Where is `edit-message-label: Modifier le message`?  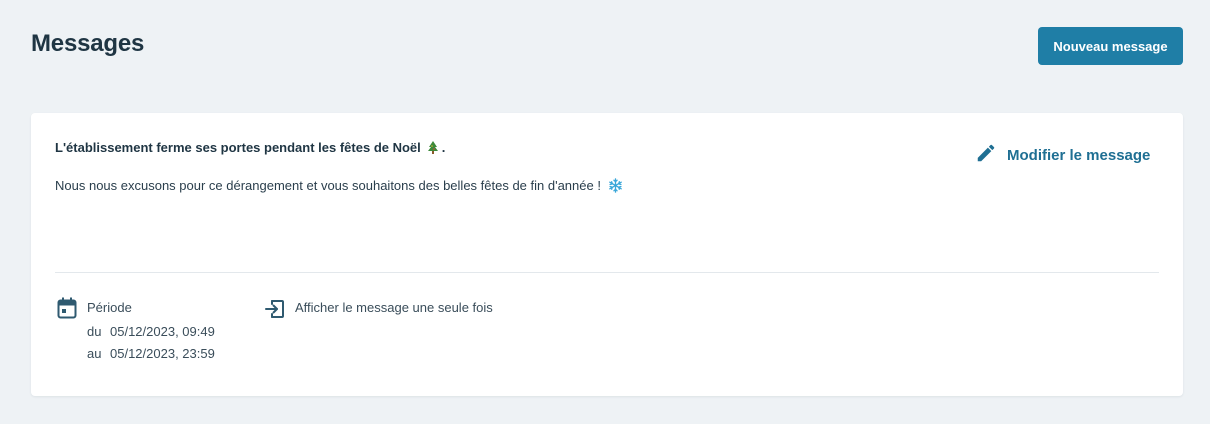 edit-message-label: Modifier le message is located at coordinates (1079, 155).